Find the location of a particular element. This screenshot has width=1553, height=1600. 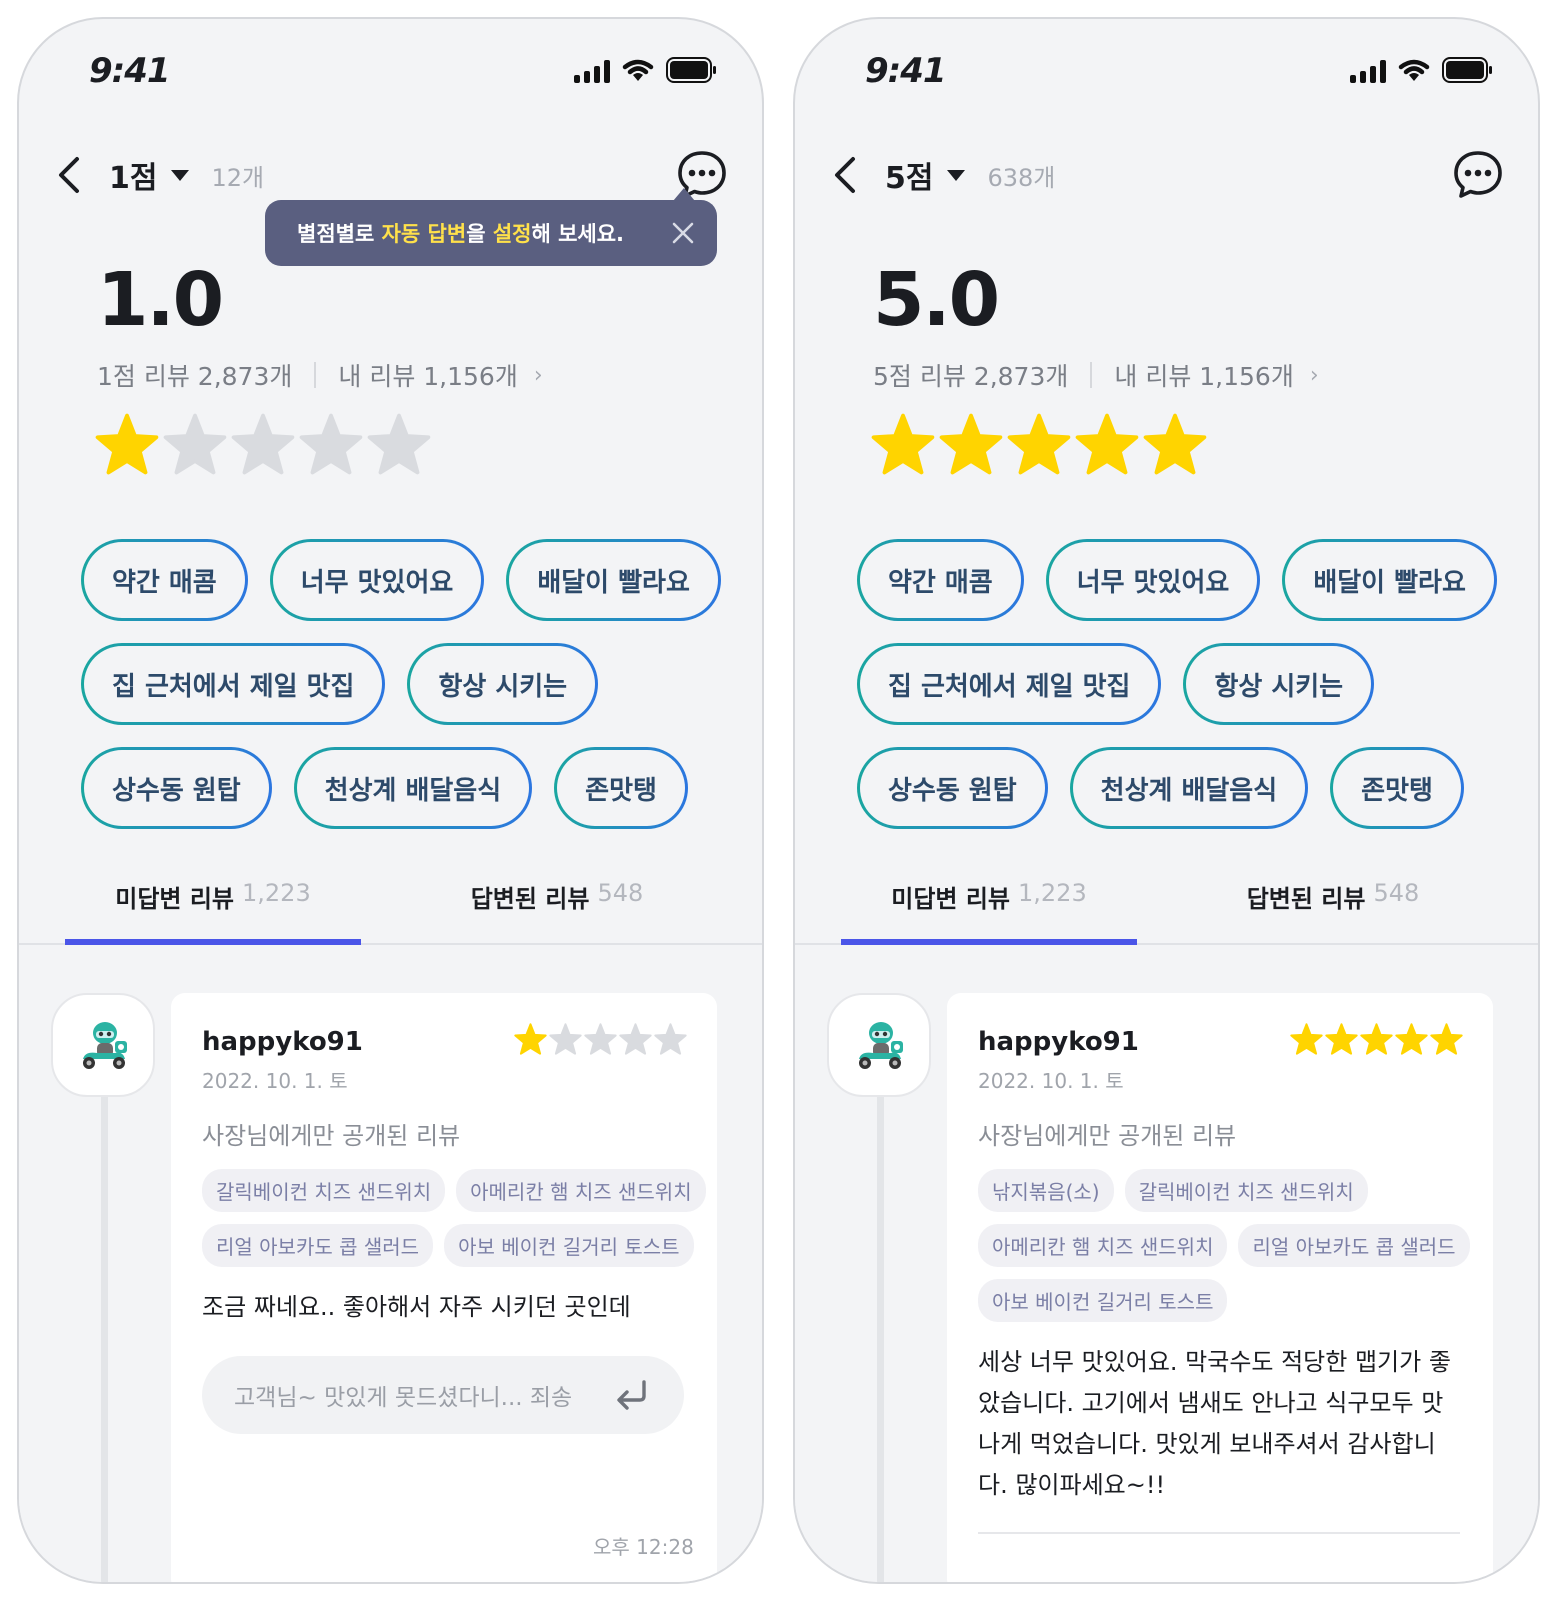

review-username: happyko91 is located at coordinates (1058, 1042).